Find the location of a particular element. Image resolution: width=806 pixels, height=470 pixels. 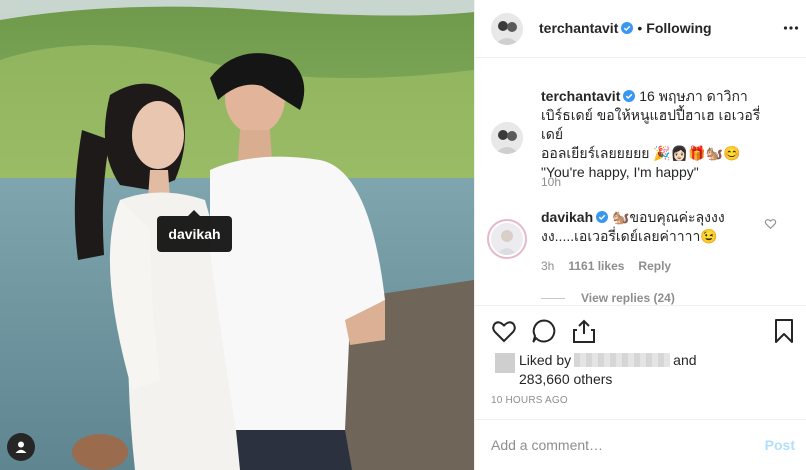

reply-button: Reply is located at coordinates (654, 266).